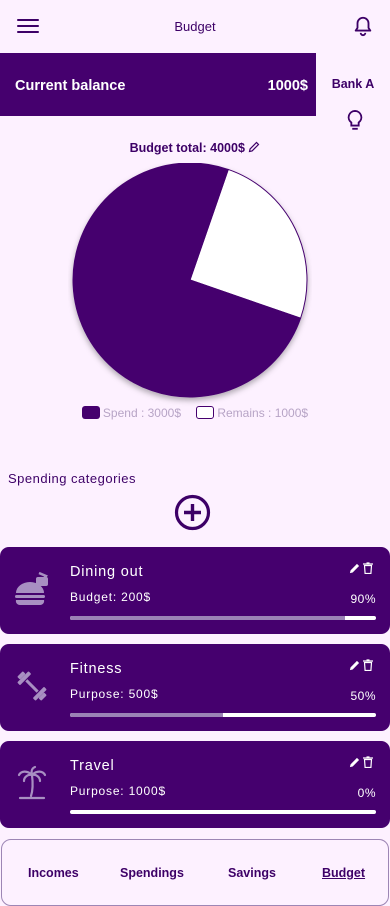  I want to click on category-card-fitness: Fitness Purpose: 500$ 50%, so click(195, 687).